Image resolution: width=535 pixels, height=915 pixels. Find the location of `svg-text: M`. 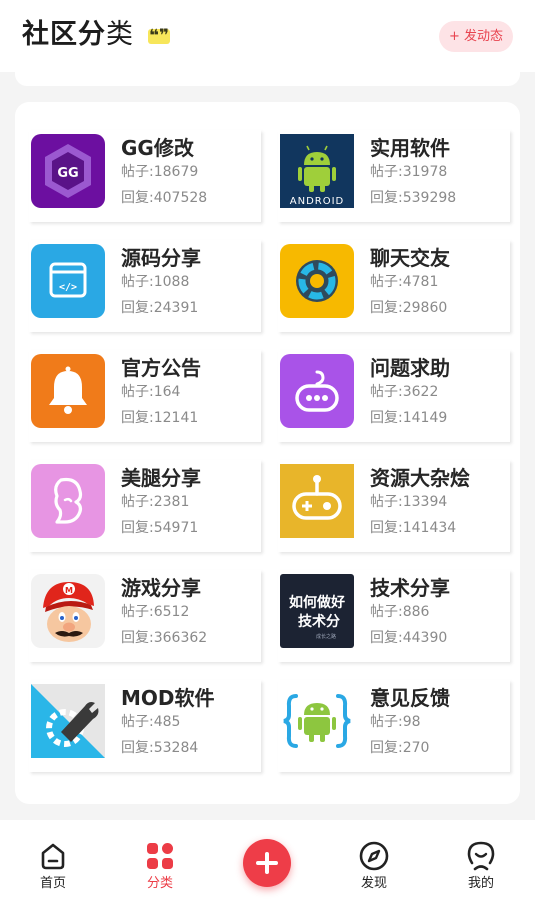

svg-text: M is located at coordinates (69, 590).